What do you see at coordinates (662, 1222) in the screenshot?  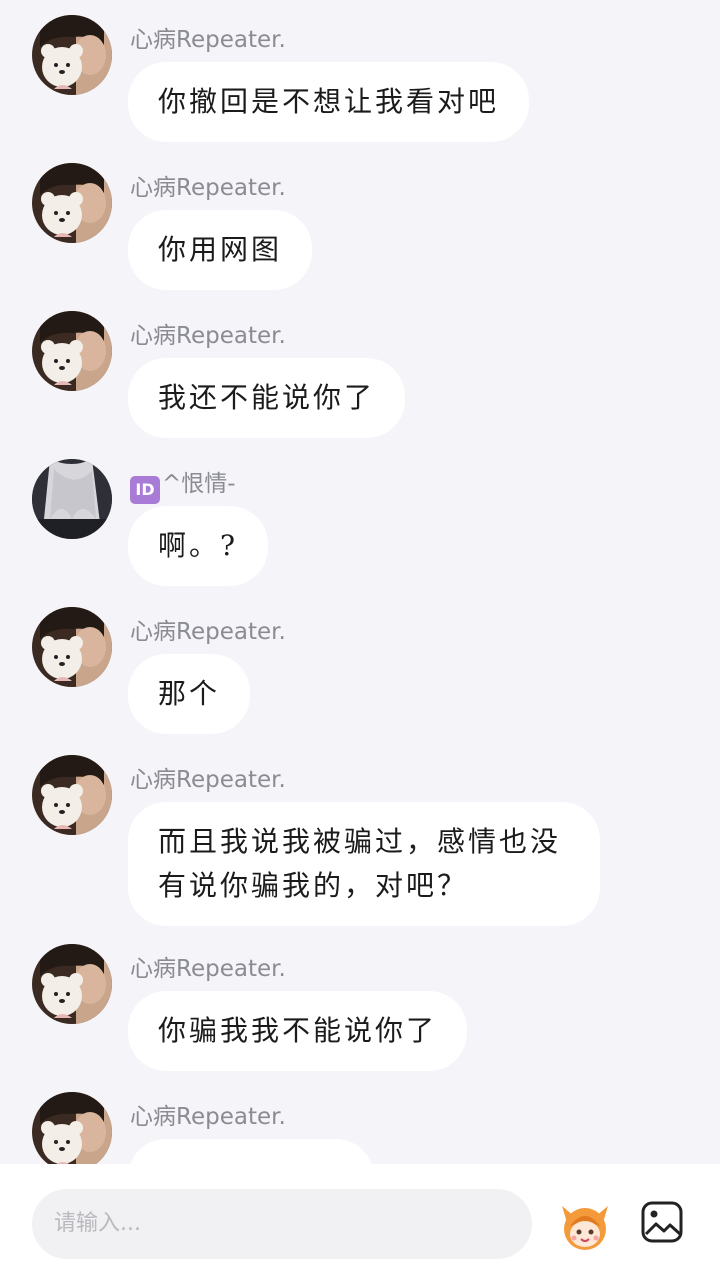 I see `image-icon` at bounding box center [662, 1222].